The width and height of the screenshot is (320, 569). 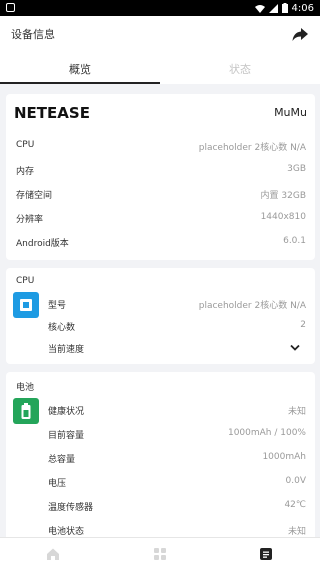 What do you see at coordinates (284, 8) in the screenshot?
I see `battery-icon` at bounding box center [284, 8].